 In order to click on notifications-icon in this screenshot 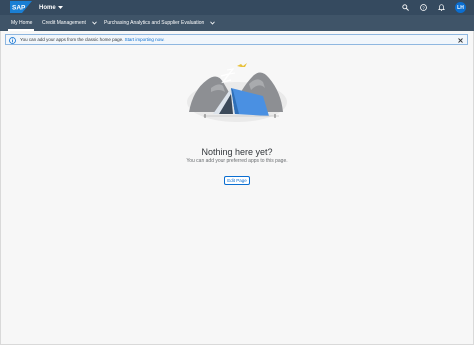, I will do `click(441, 7)`.